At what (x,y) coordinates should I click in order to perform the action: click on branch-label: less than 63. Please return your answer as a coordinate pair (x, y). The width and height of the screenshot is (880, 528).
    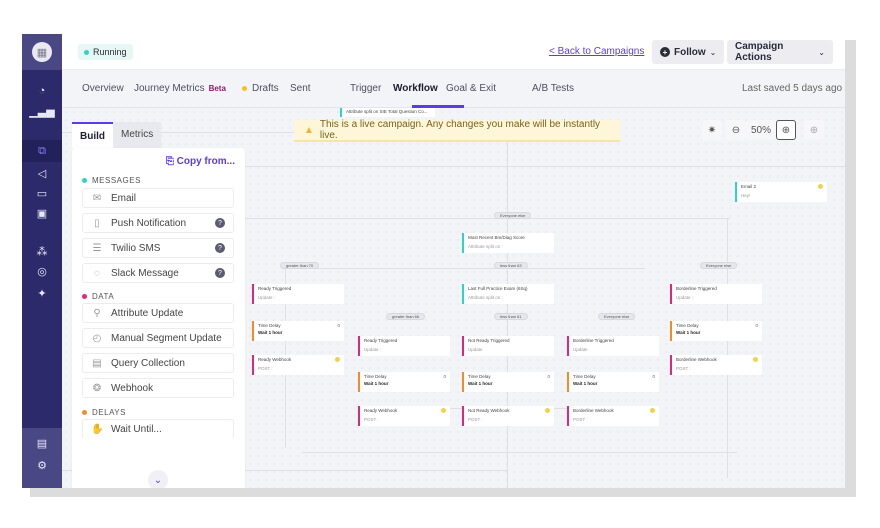
    Looking at the image, I should click on (511, 265).